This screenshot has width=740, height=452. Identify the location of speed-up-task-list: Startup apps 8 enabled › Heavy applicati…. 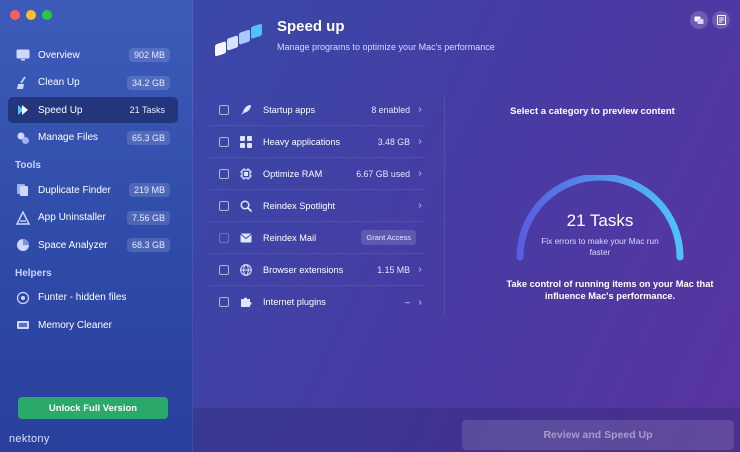
(317, 206).